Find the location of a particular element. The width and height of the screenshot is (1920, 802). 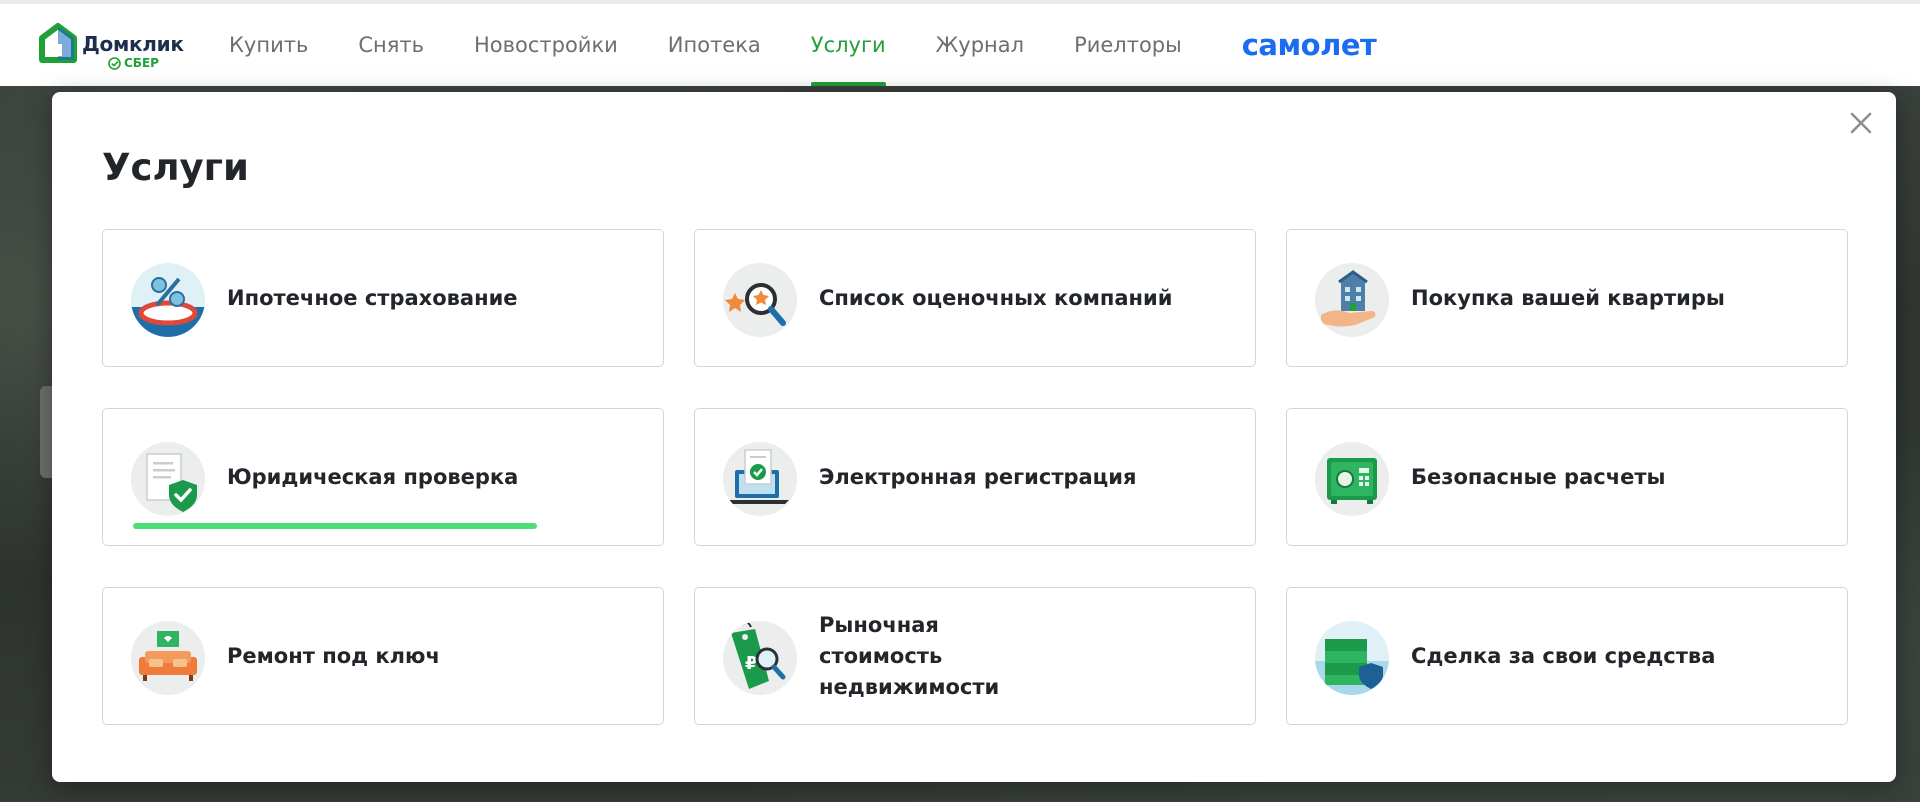

domclick-house-icon is located at coordinates (58, 43).